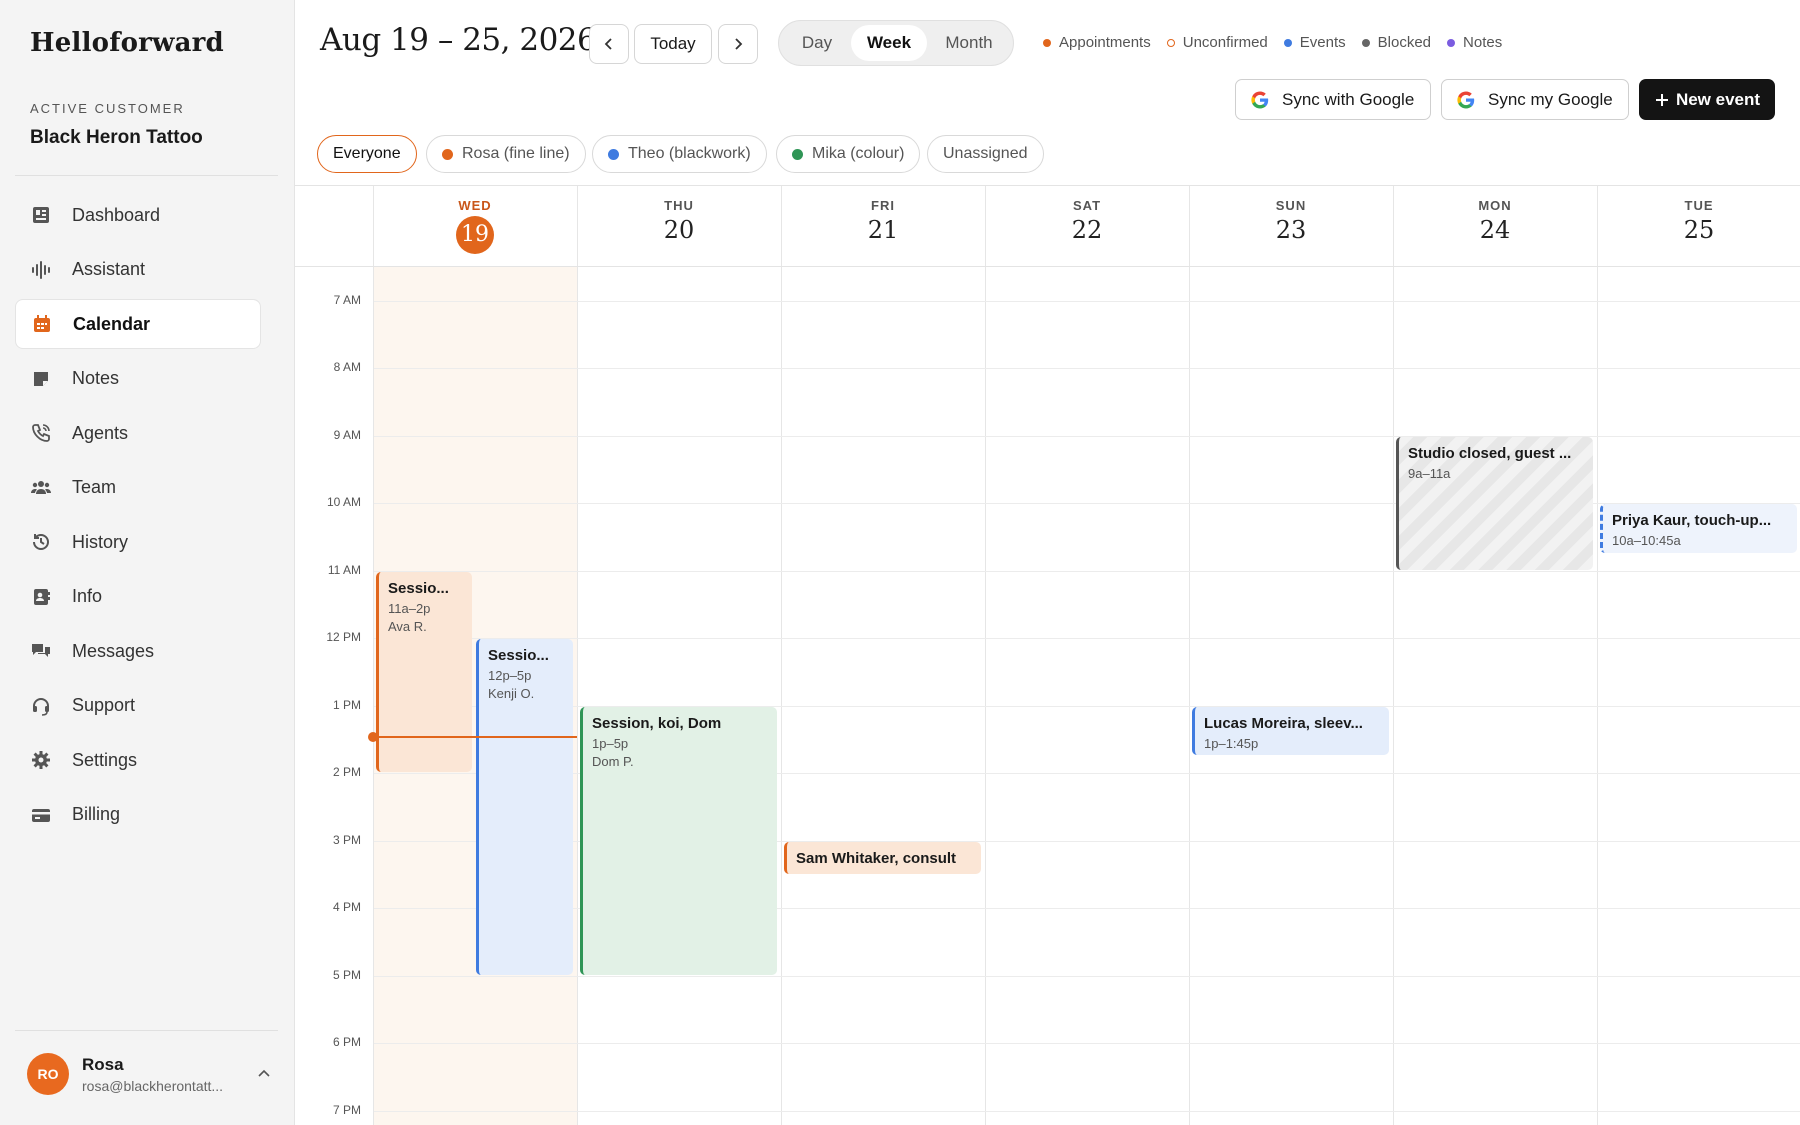 This screenshot has height=1125, width=1800. Describe the element at coordinates (506, 154) in the screenshot. I see `filter-chip-rosa: Rosa (fine line)` at that location.